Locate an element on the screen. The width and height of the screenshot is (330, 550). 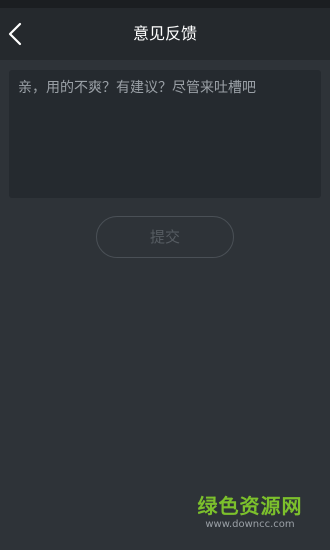
back-button is located at coordinates (17, 34).